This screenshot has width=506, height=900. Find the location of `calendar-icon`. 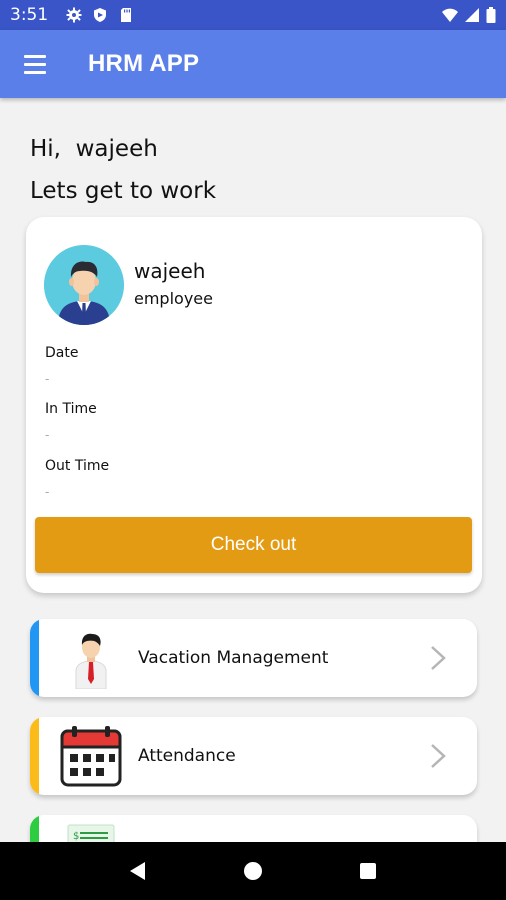

calendar-icon is located at coordinates (91, 756).